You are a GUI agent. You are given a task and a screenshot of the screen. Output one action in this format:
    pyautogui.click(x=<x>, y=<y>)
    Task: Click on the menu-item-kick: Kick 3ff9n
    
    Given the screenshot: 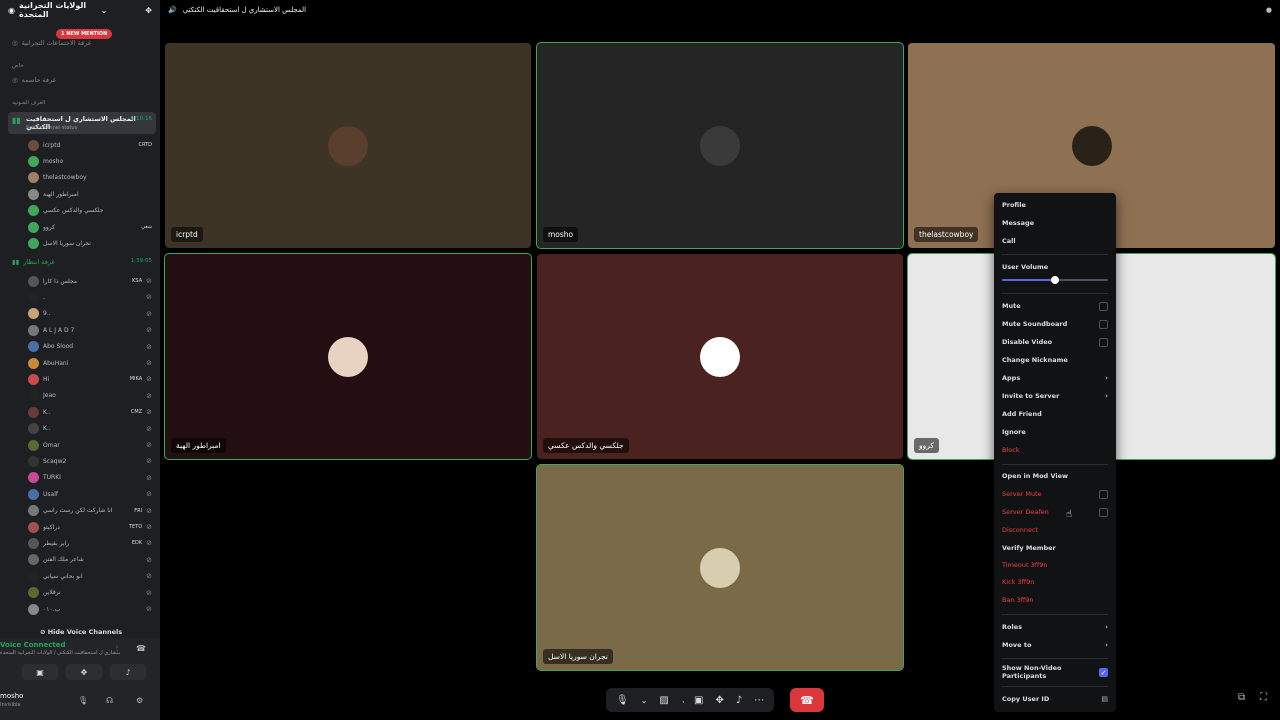 What is the action you would take?
    pyautogui.click(x=1055, y=582)
    